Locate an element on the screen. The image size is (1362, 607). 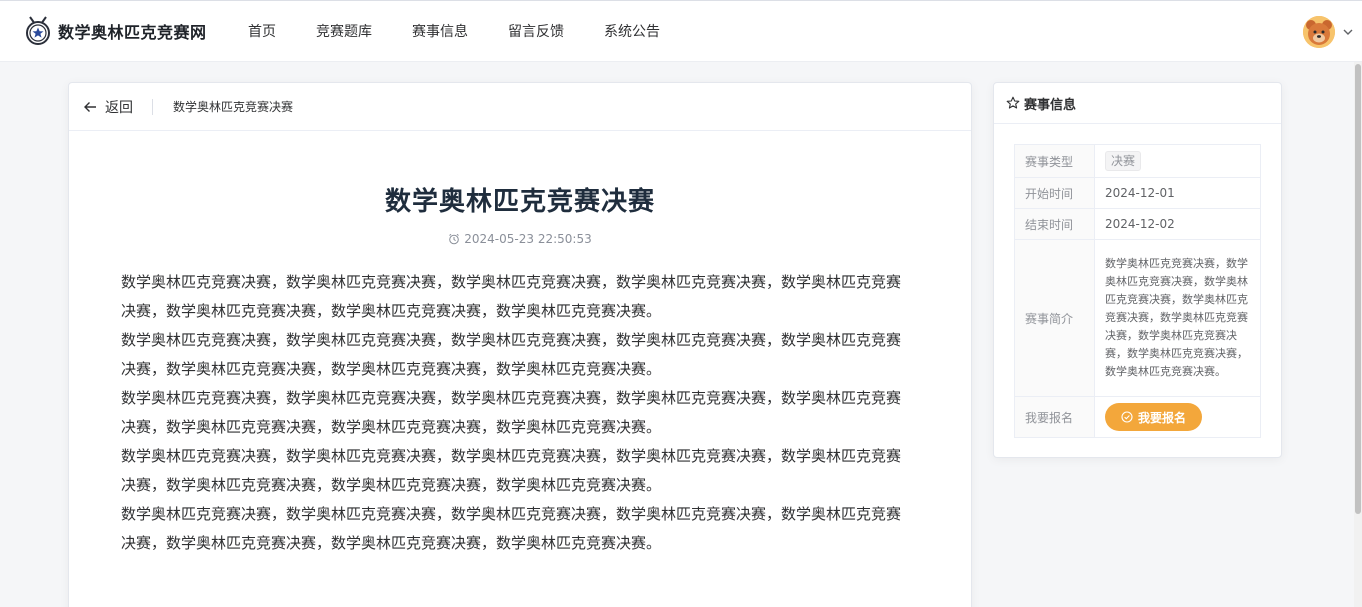
brand: 数学奥林匹克竞赛网 is located at coordinates (115, 31).